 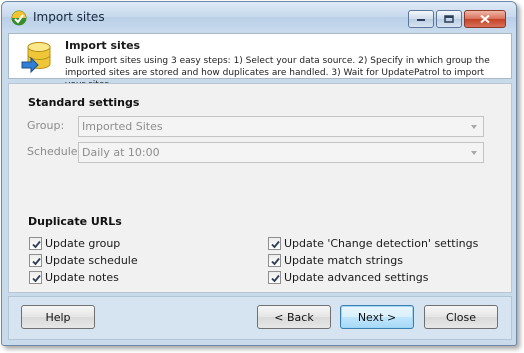 What do you see at coordinates (82, 277) in the screenshot?
I see `checkbox-label: Update notes` at bounding box center [82, 277].